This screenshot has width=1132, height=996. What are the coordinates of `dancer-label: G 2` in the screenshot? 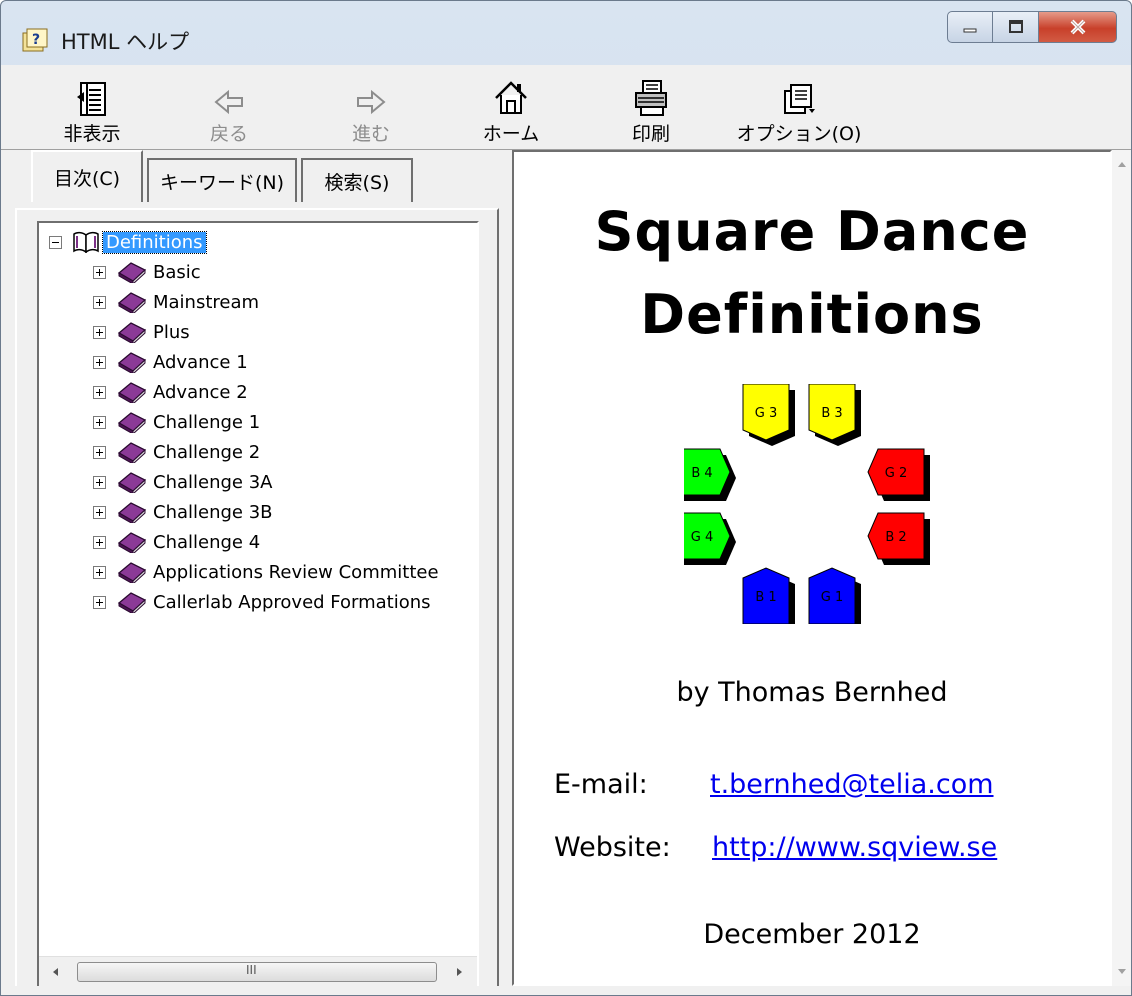 It's located at (896, 473).